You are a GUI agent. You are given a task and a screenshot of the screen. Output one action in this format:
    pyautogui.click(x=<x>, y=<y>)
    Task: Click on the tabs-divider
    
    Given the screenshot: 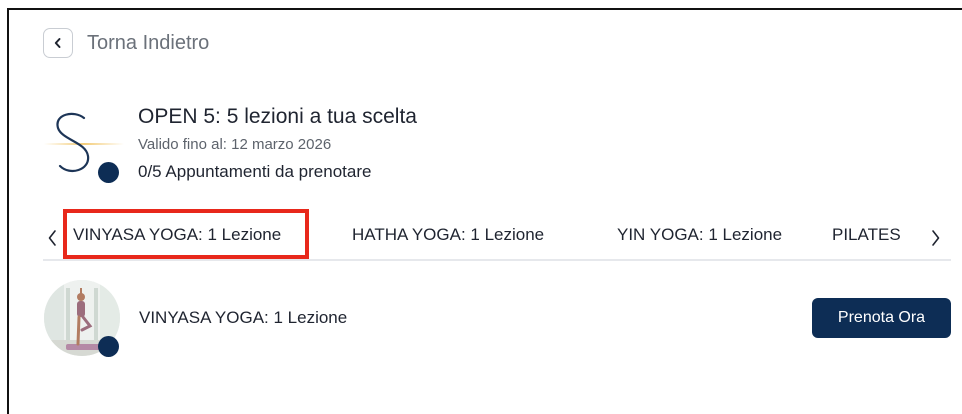 What is the action you would take?
    pyautogui.click(x=497, y=260)
    